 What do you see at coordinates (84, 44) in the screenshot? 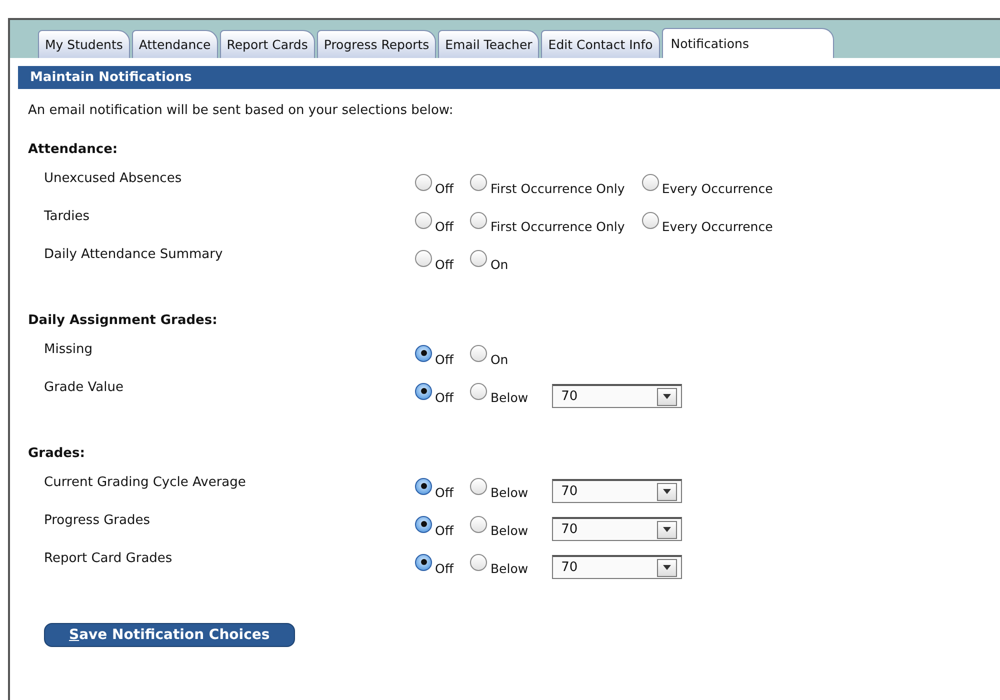
I see `tab: My Students` at bounding box center [84, 44].